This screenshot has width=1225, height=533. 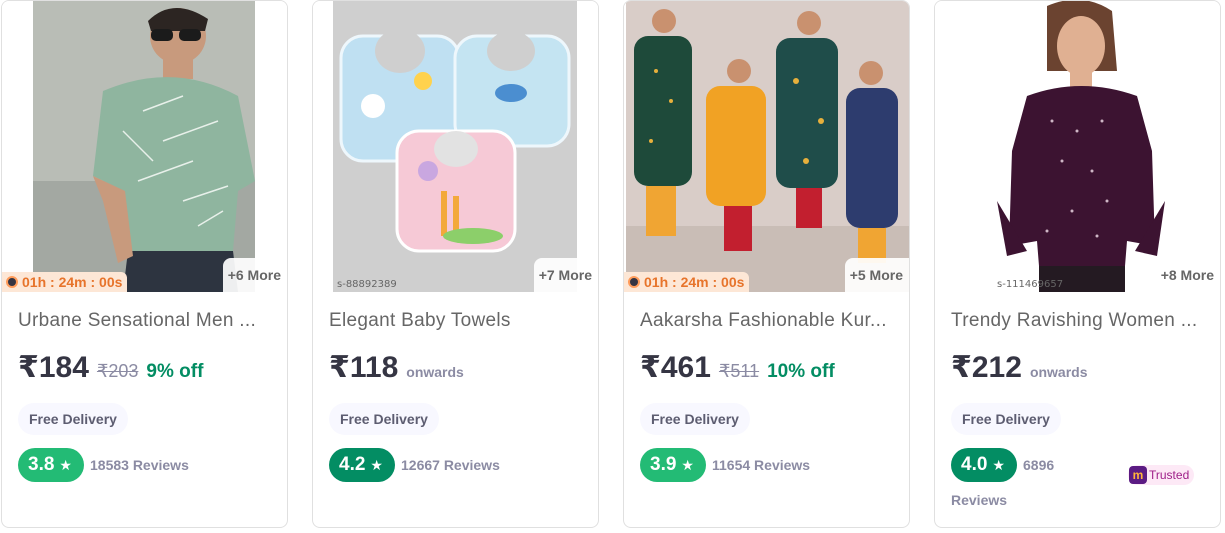 I want to click on more-images-label: +8 More, so click(x=1187, y=275).